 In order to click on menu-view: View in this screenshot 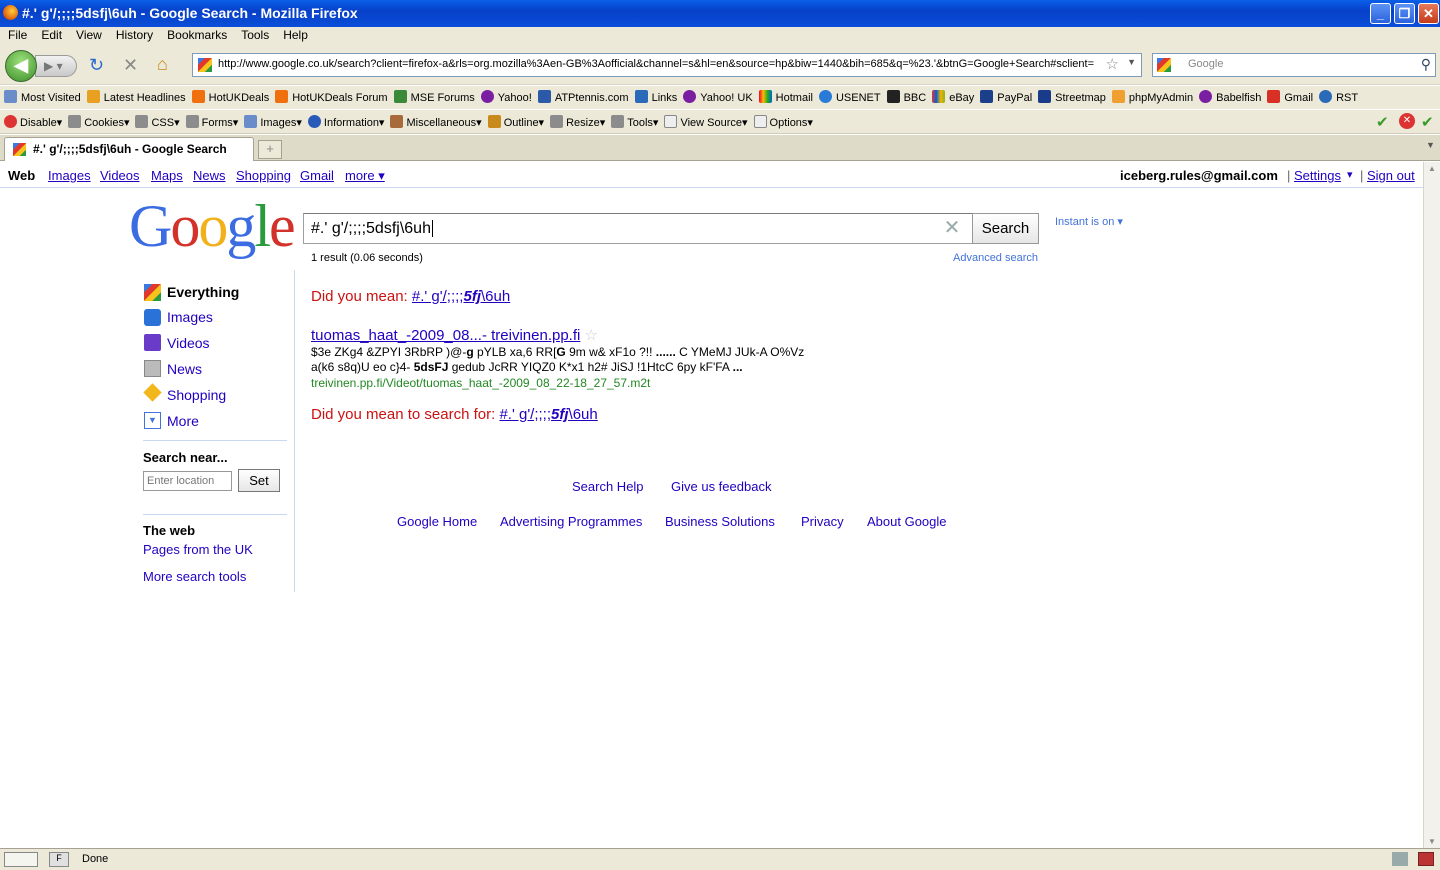, I will do `click(88, 34)`.